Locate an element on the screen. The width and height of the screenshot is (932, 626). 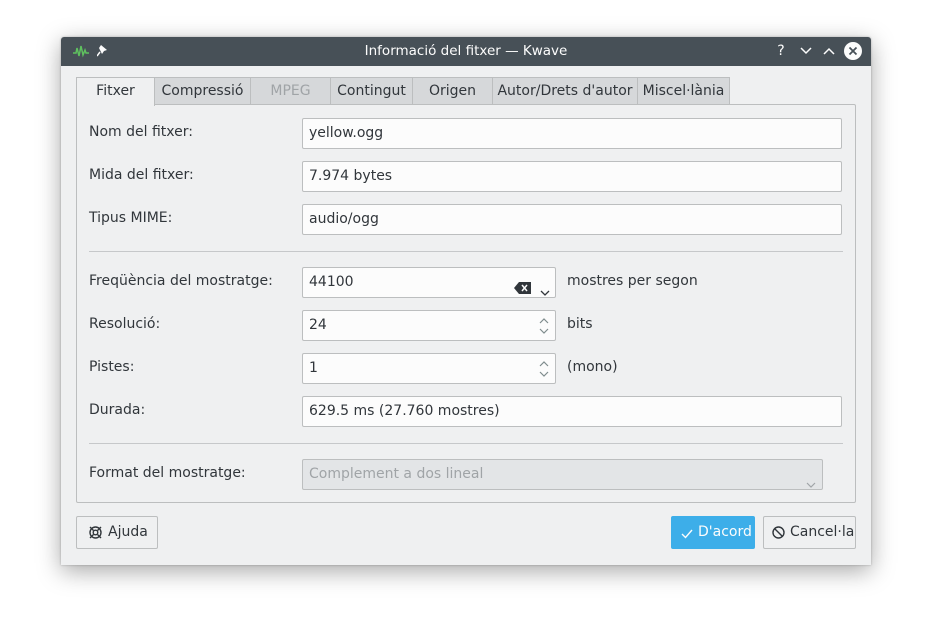
tracks-spinbox: 1 is located at coordinates (429, 368).